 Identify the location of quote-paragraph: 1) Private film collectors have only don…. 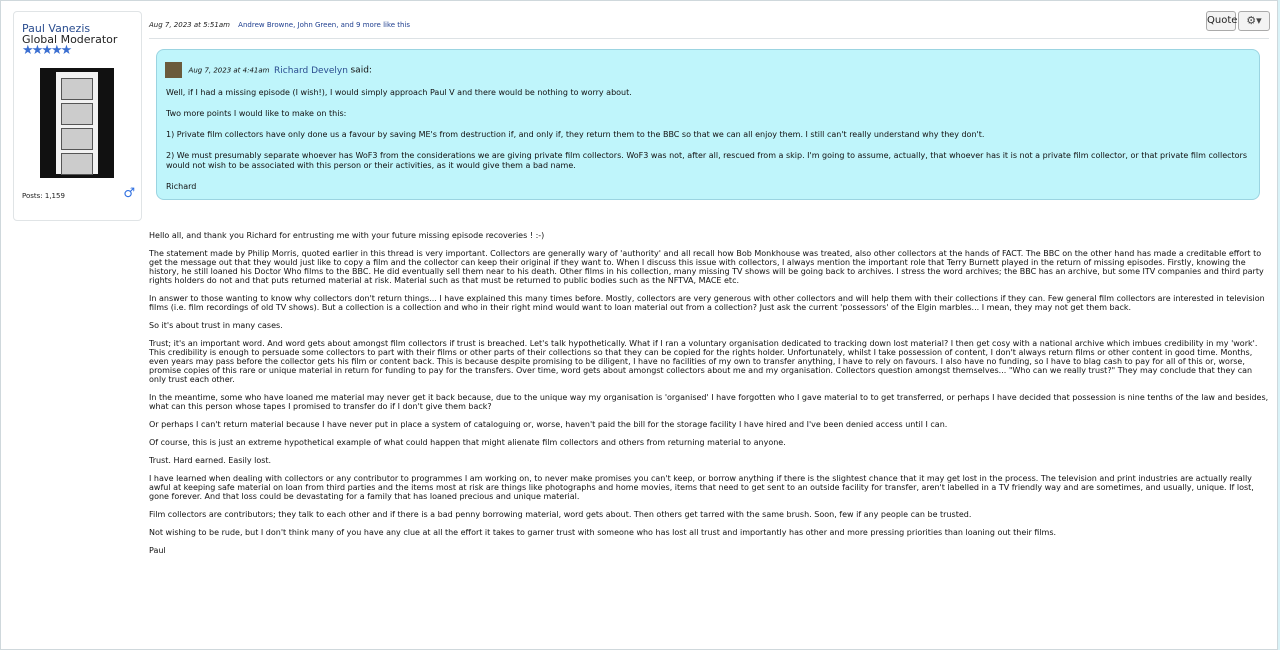
(575, 134).